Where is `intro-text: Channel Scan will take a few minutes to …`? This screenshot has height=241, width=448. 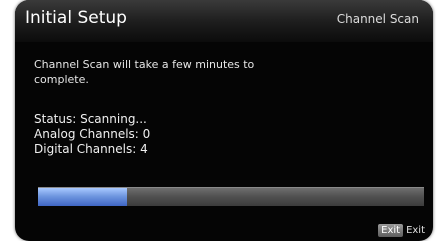 intro-text: Channel Scan will take a few minutes to … is located at coordinates (144, 72).